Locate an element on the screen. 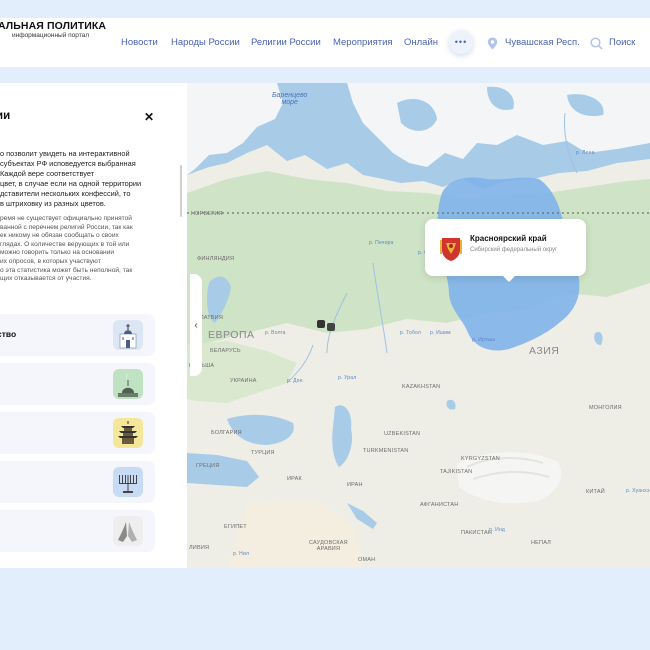  nav-news: Новости is located at coordinates (139, 42).